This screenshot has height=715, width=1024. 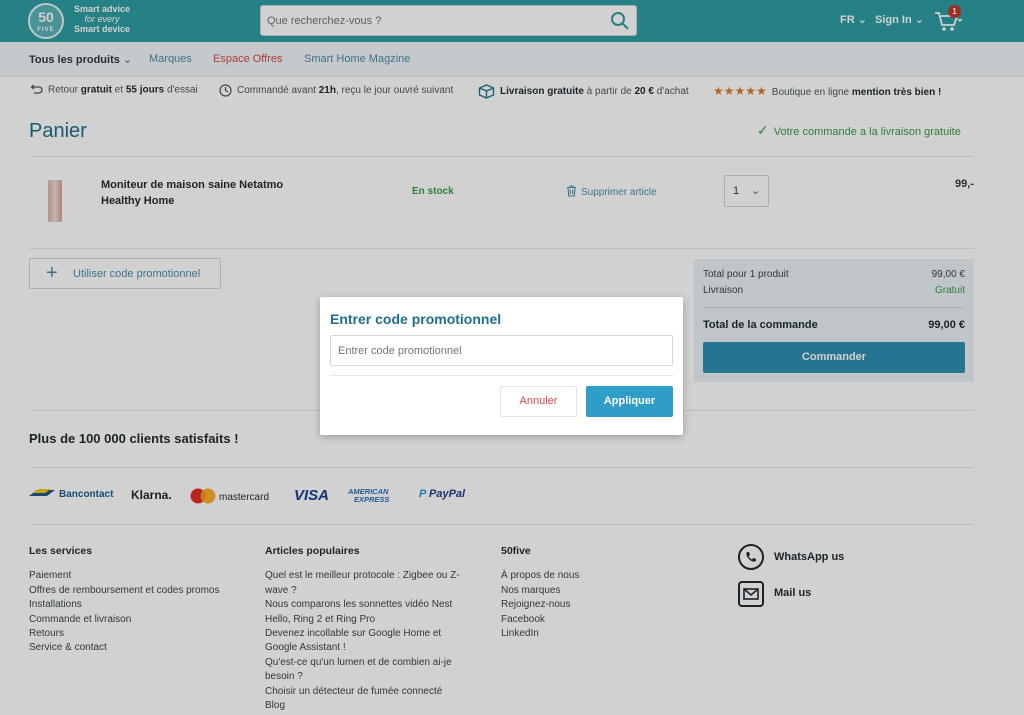 What do you see at coordinates (416, 319) in the screenshot?
I see `modal-title: Entrer code promotionnel` at bounding box center [416, 319].